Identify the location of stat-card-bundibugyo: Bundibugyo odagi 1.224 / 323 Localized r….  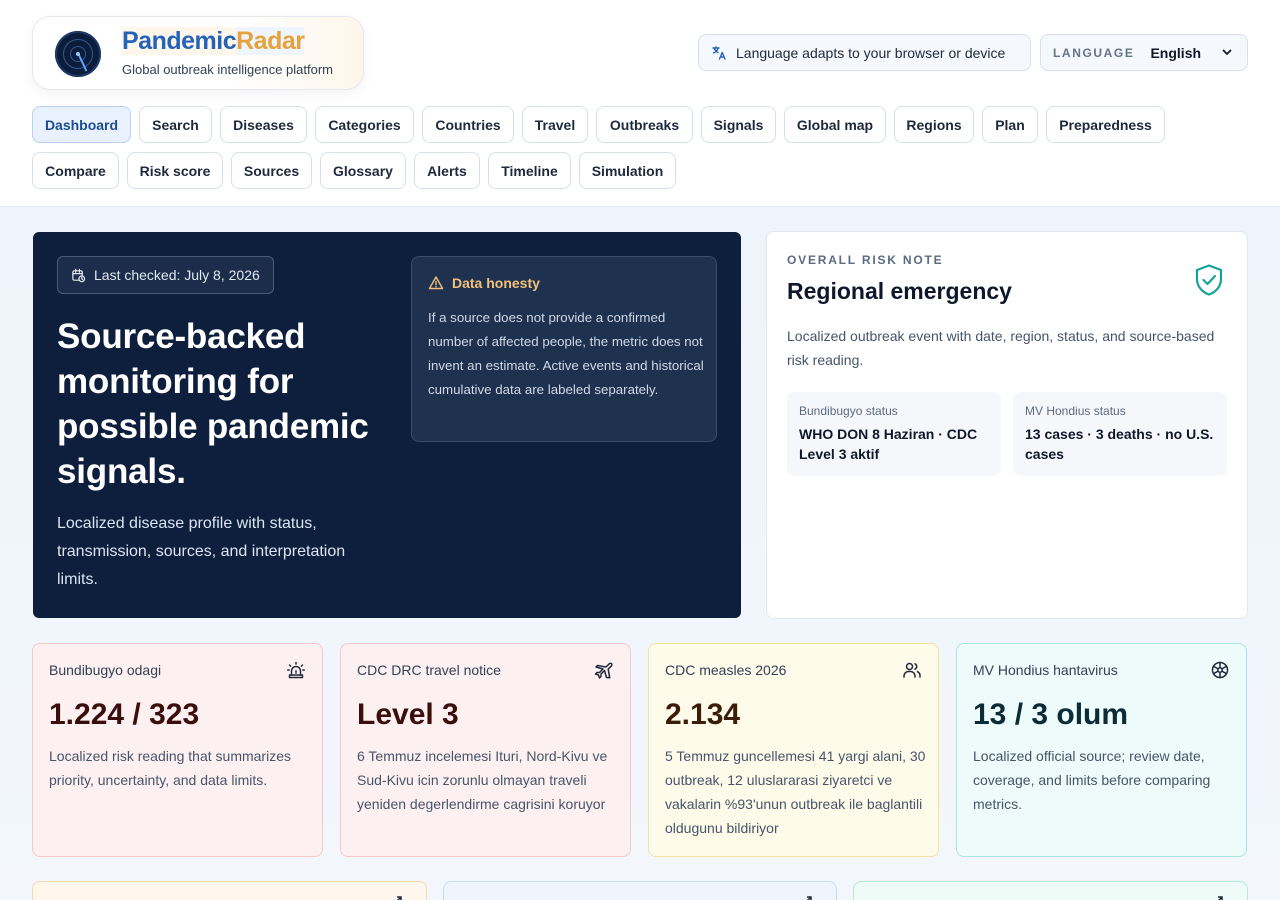
(177, 750).